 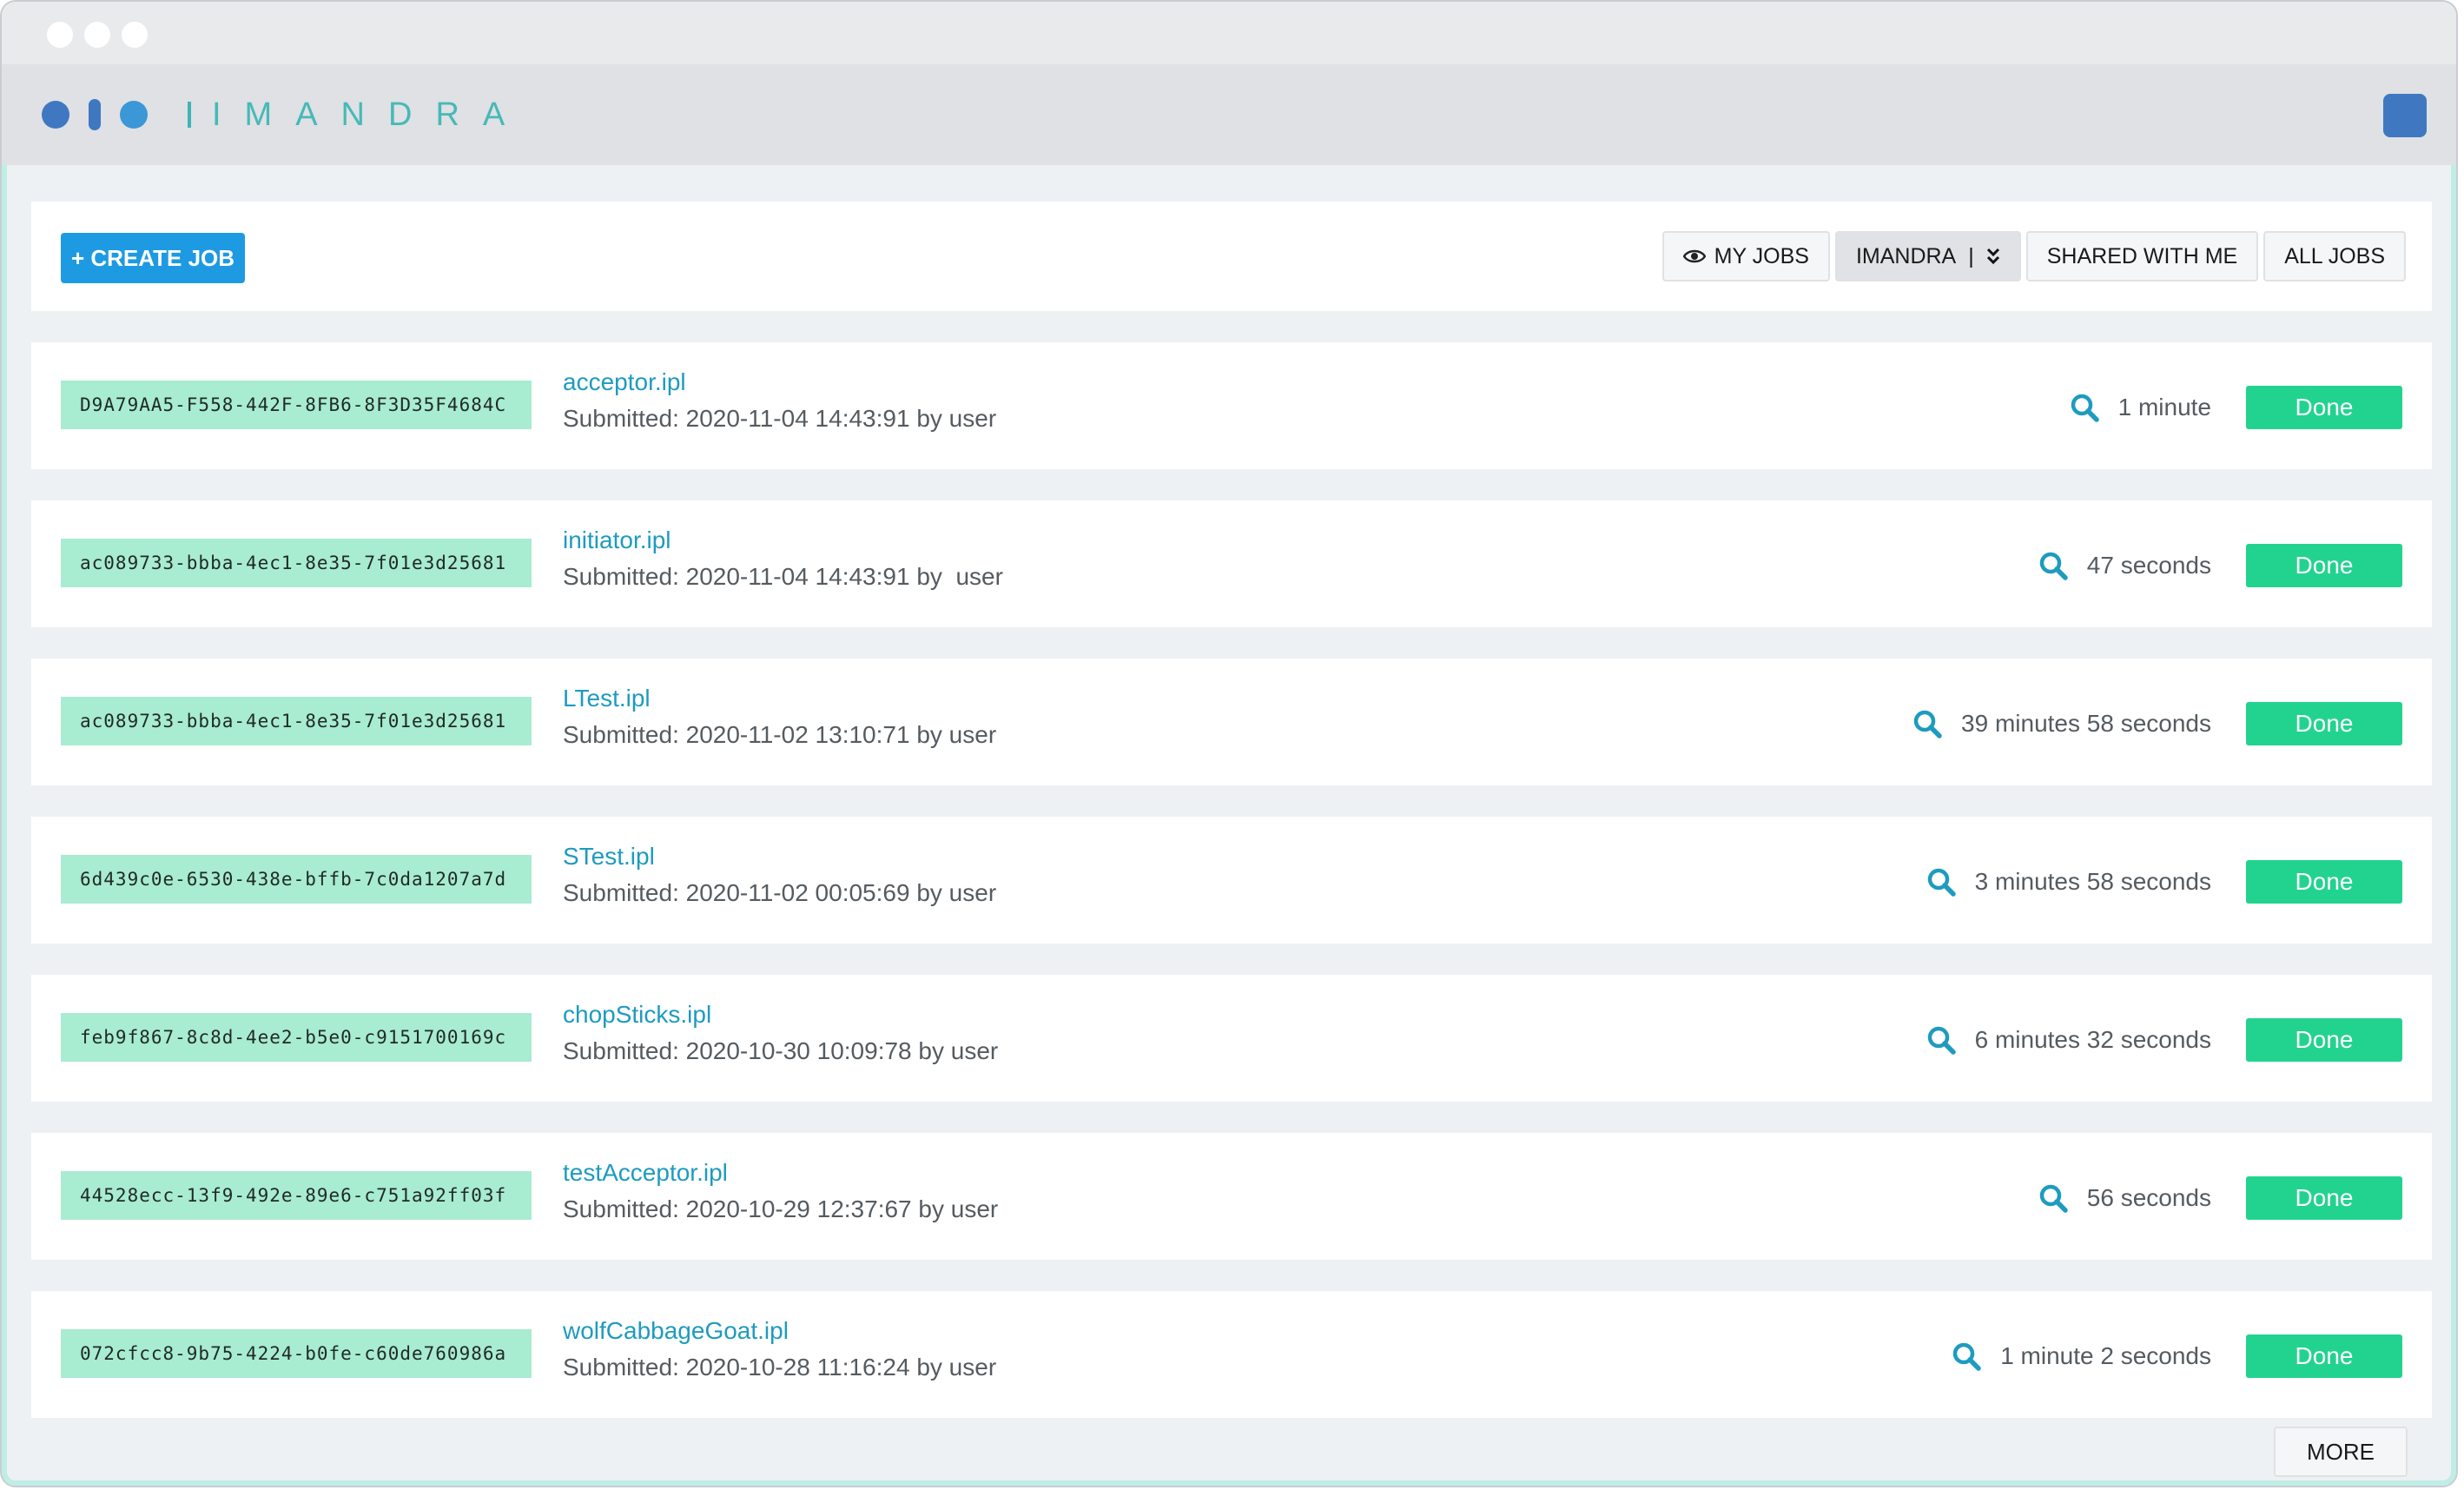 I want to click on job-submitted-text: Submitted: 2020-11-02 00:05:69 by user, so click(x=780, y=892).